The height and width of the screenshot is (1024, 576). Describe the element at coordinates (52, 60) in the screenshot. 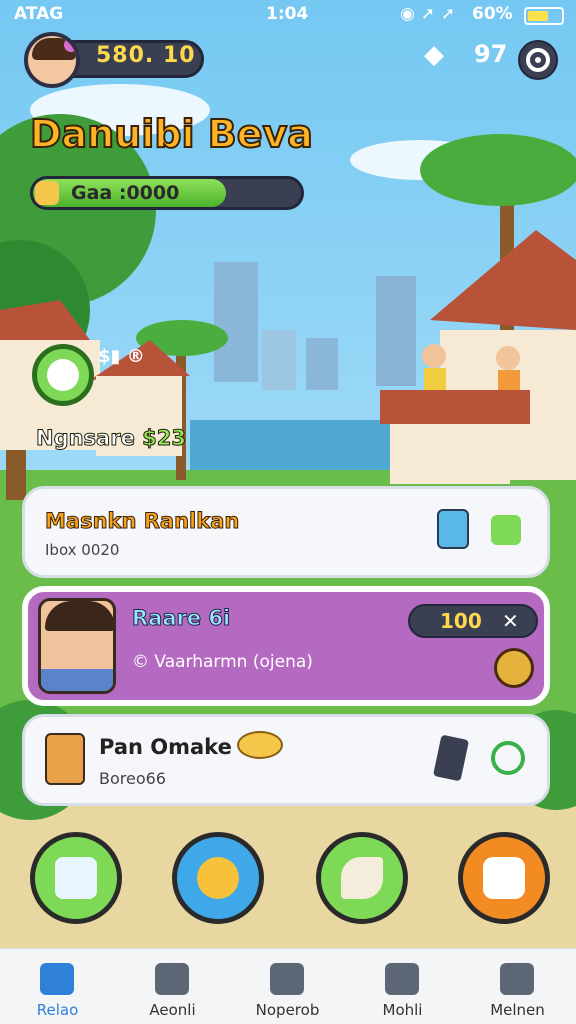

I see `player-avatar` at that location.